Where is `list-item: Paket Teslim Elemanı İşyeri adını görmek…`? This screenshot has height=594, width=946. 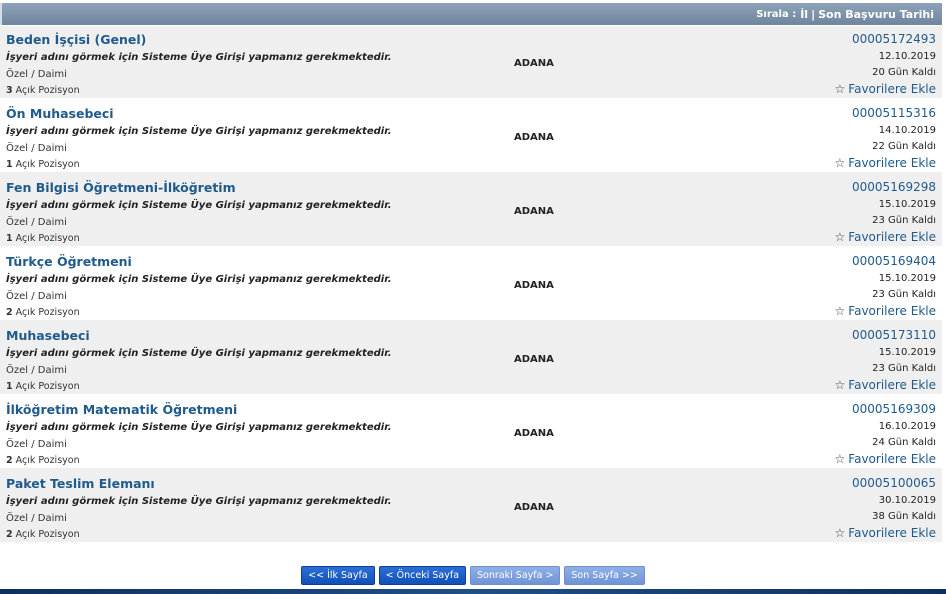 list-item: Paket Teslim Elemanı İşyeri adını görmek… is located at coordinates (471, 507).